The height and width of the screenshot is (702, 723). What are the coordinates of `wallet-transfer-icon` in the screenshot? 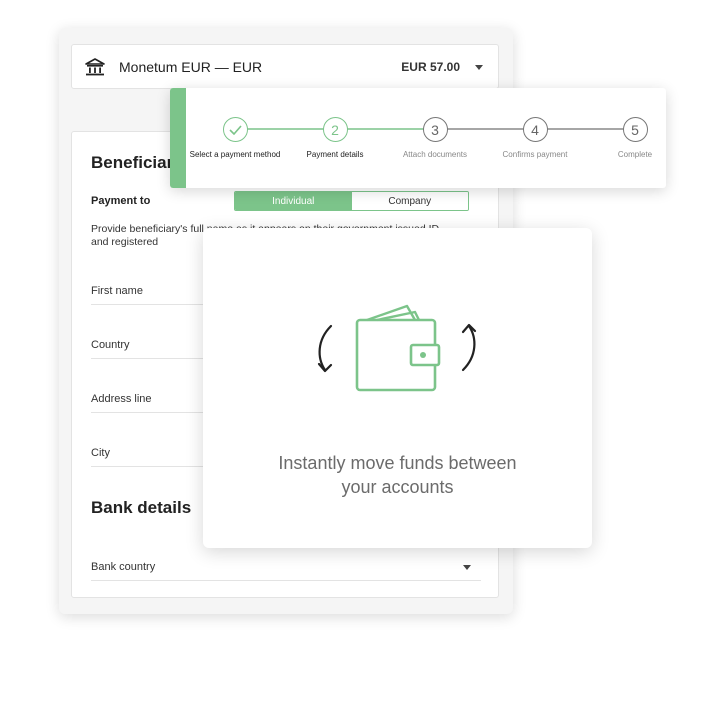 It's located at (397, 348).